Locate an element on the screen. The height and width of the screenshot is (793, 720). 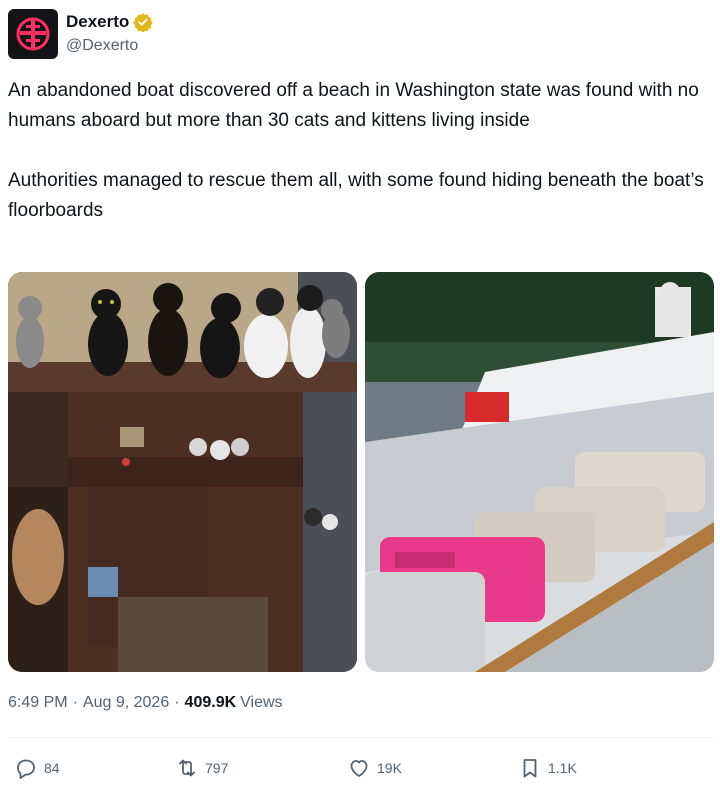
repost-button: 797 is located at coordinates (201, 768).